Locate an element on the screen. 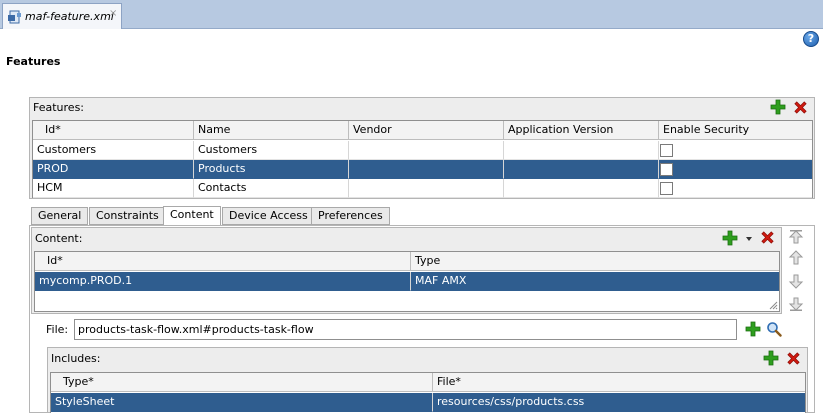 This screenshot has height=415, width=823. column-header-application-version: Application Version is located at coordinates (580, 130).